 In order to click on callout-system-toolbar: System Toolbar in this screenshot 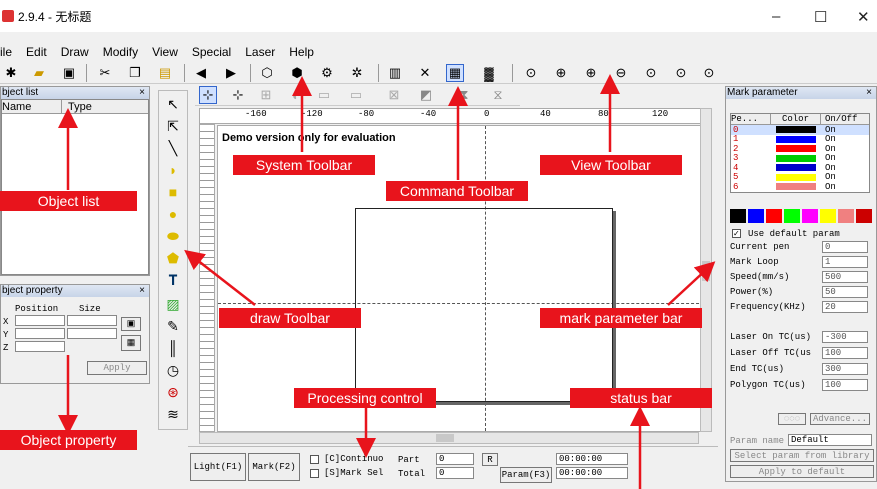, I will do `click(304, 165)`.